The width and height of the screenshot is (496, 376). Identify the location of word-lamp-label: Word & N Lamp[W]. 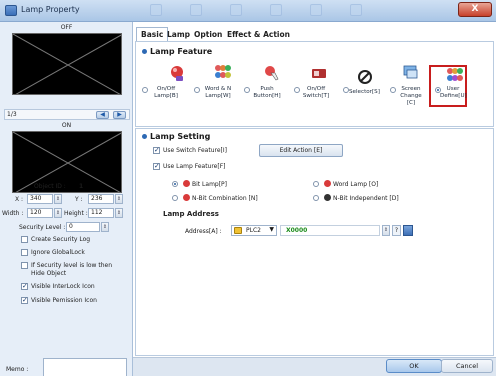
(218, 92).